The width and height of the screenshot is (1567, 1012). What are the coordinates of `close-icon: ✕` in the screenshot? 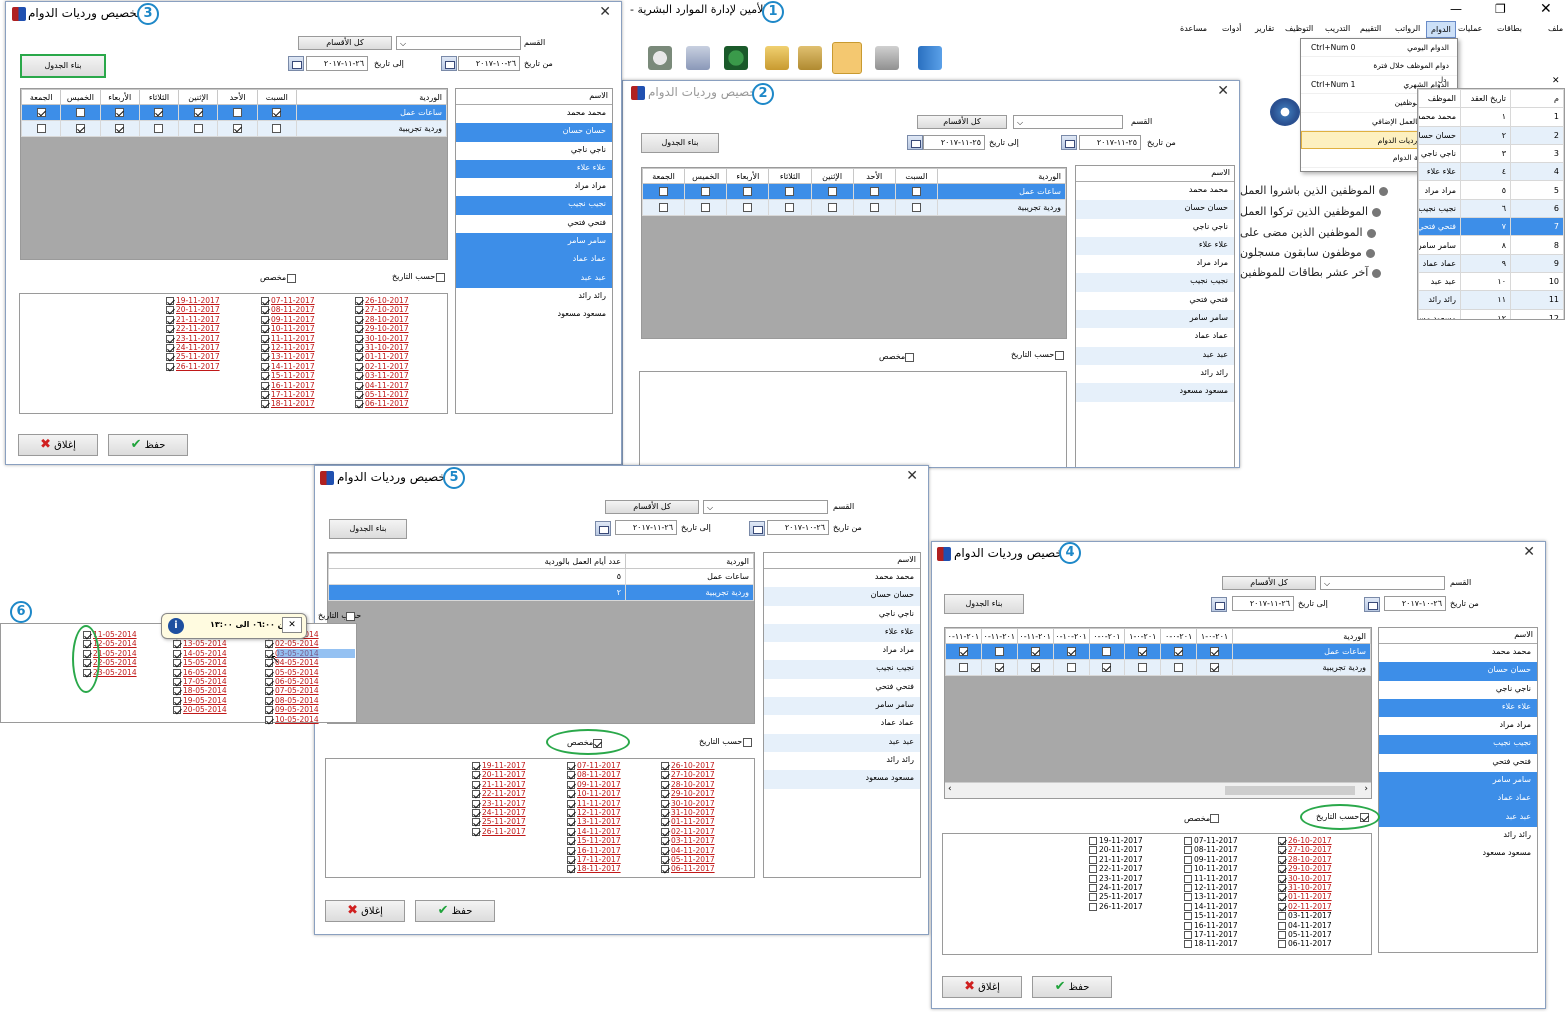 It's located at (1546, 9).